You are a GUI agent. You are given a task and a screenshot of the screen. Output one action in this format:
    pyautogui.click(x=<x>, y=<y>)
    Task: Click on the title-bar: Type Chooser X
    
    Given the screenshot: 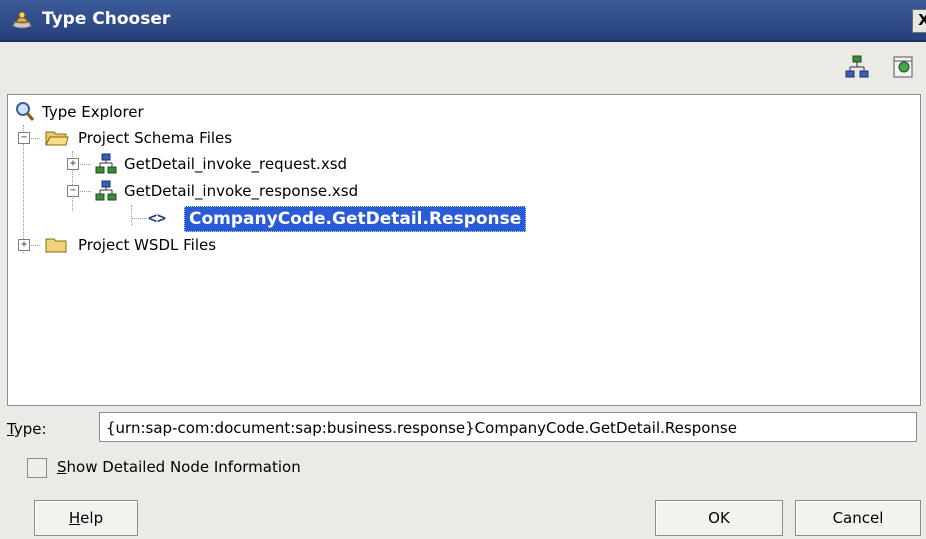 What is the action you would take?
    pyautogui.click(x=463, y=21)
    